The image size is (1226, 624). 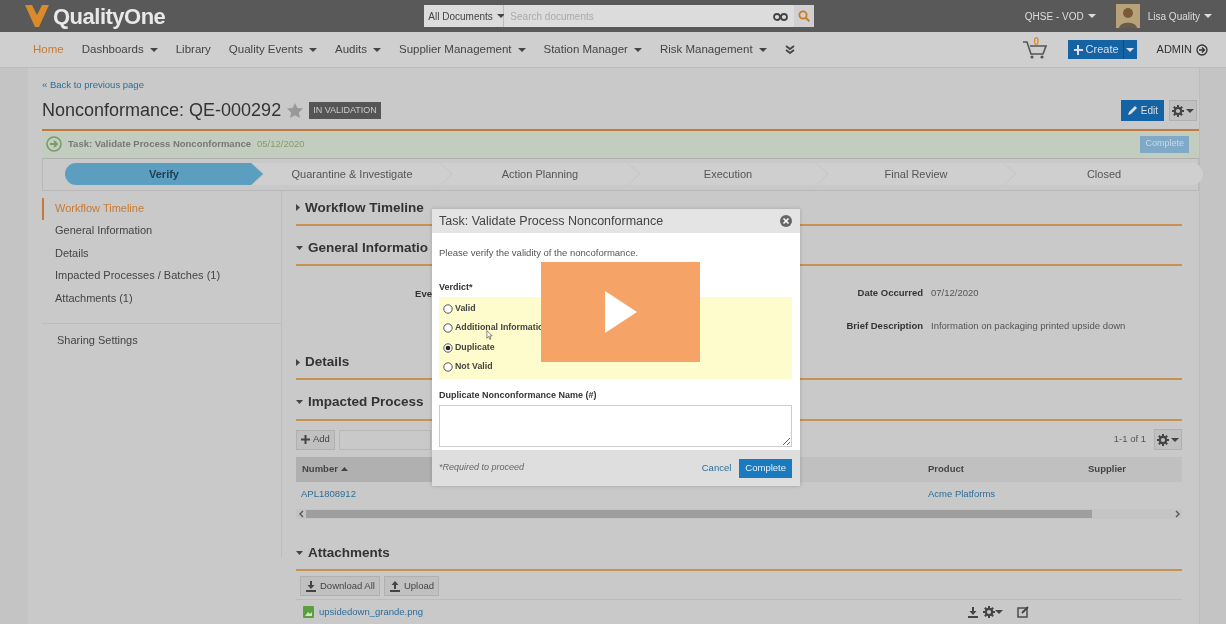 What do you see at coordinates (456, 288) in the screenshot?
I see `field-label: Verdict*` at bounding box center [456, 288].